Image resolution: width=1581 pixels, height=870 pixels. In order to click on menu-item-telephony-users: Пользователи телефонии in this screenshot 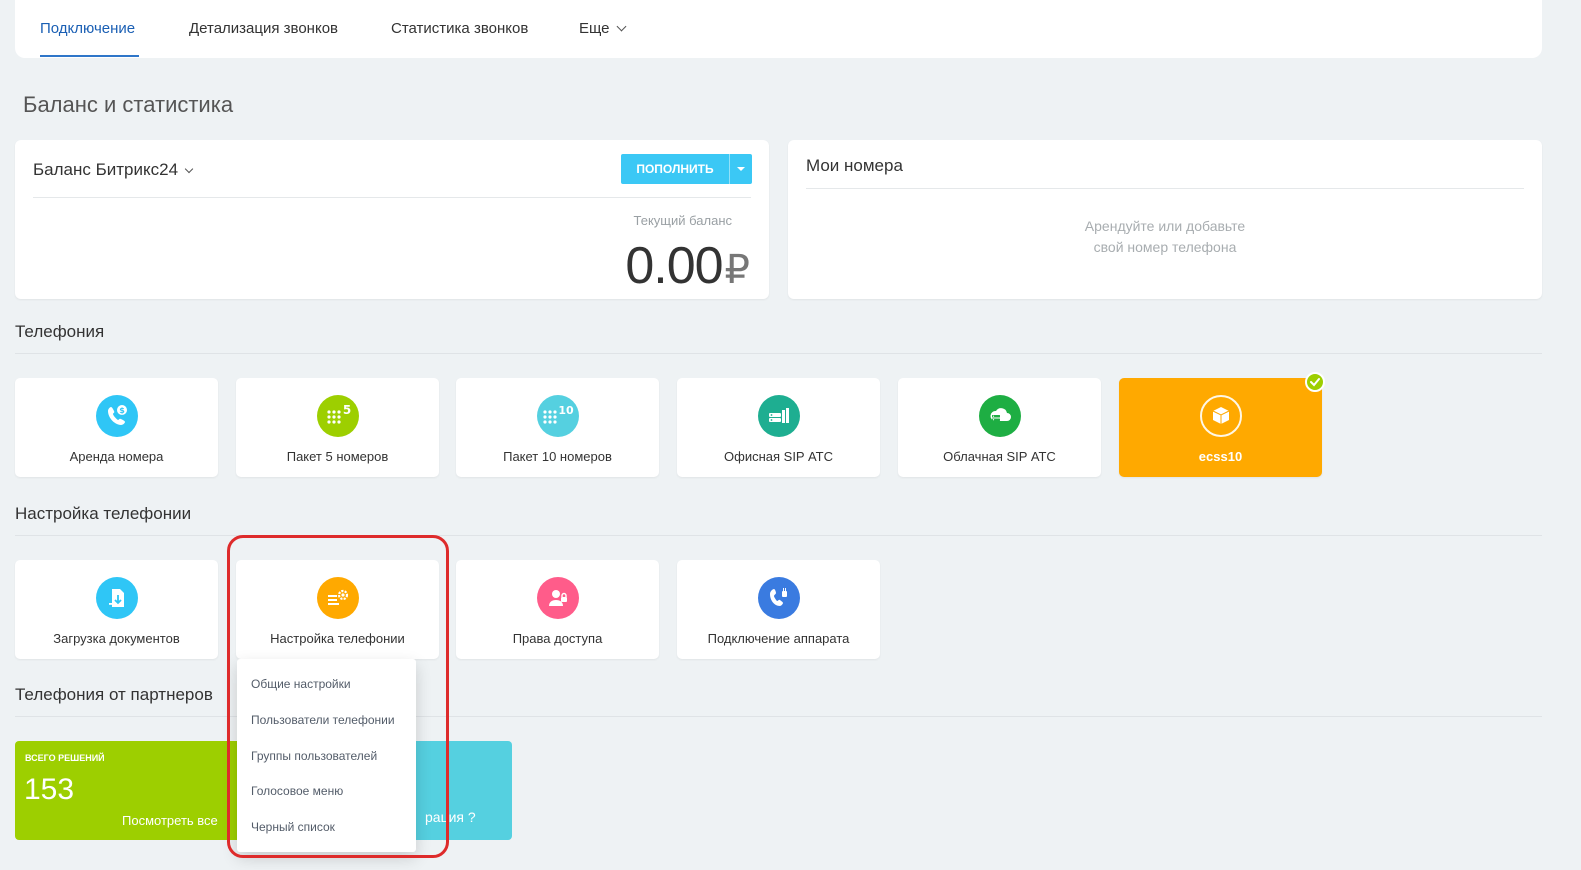, I will do `click(323, 720)`.